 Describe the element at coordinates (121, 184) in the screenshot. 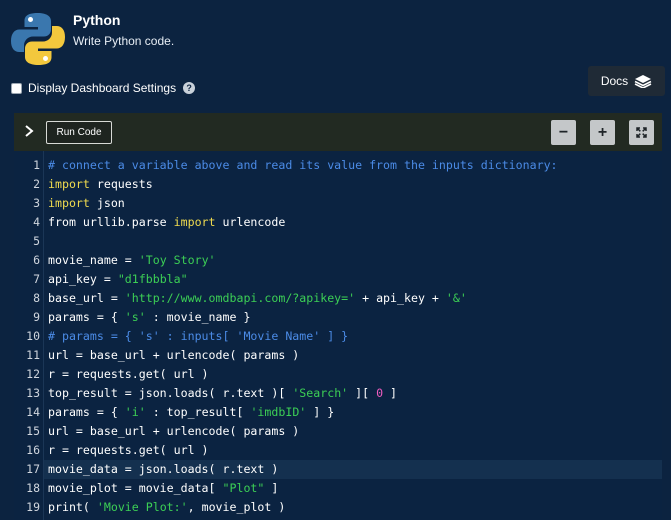

I see `code-token: requests` at that location.